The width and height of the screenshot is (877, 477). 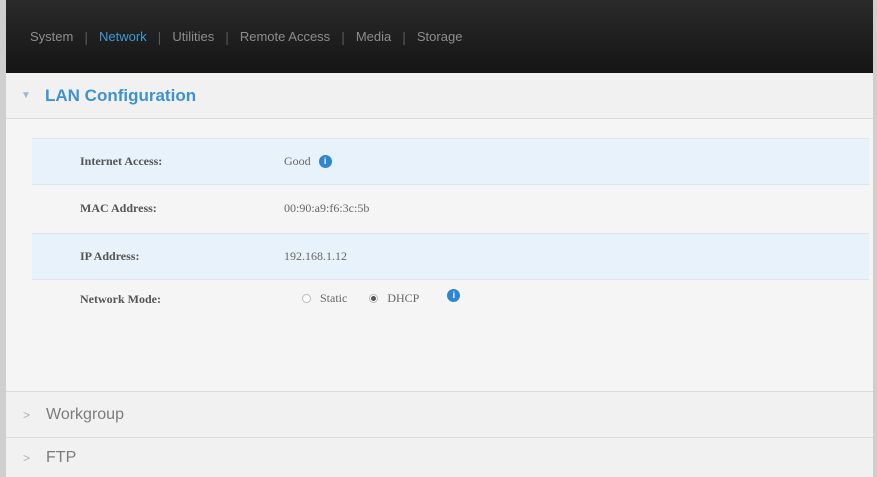 What do you see at coordinates (121, 161) in the screenshot?
I see `internet-access-label: Internet Access:` at bounding box center [121, 161].